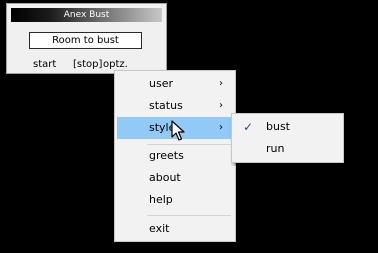 The height and width of the screenshot is (253, 378). Describe the element at coordinates (175, 200) in the screenshot. I see `menu-item-help: help` at that location.